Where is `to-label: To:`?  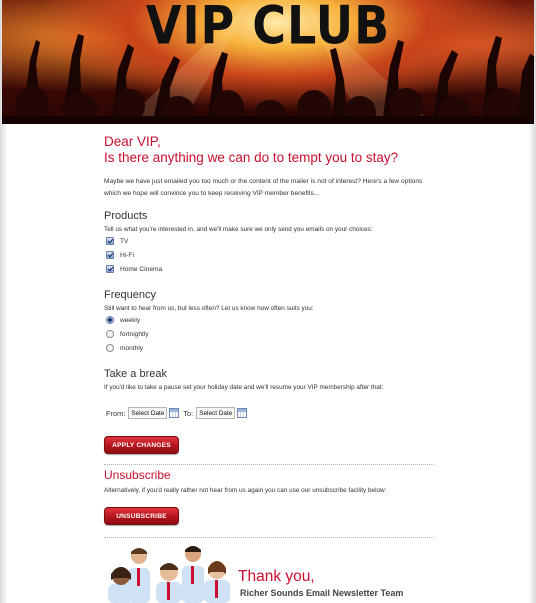 to-label: To: is located at coordinates (188, 413).